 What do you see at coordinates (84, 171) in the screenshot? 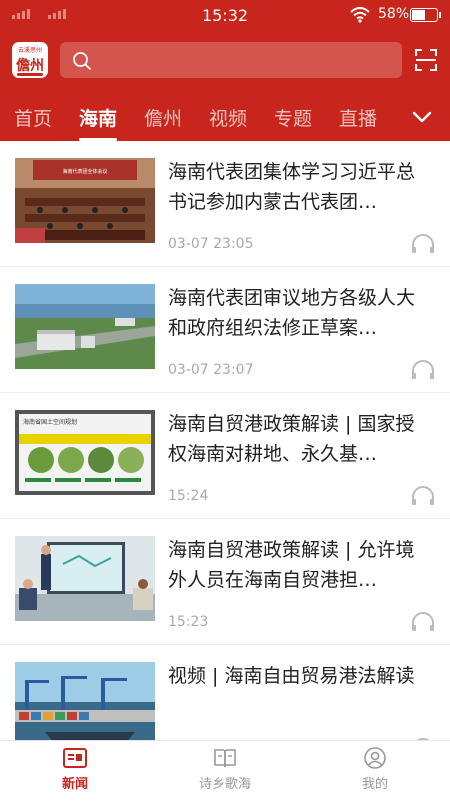
I see `banner-text: 海南代表团全体会议` at bounding box center [84, 171].